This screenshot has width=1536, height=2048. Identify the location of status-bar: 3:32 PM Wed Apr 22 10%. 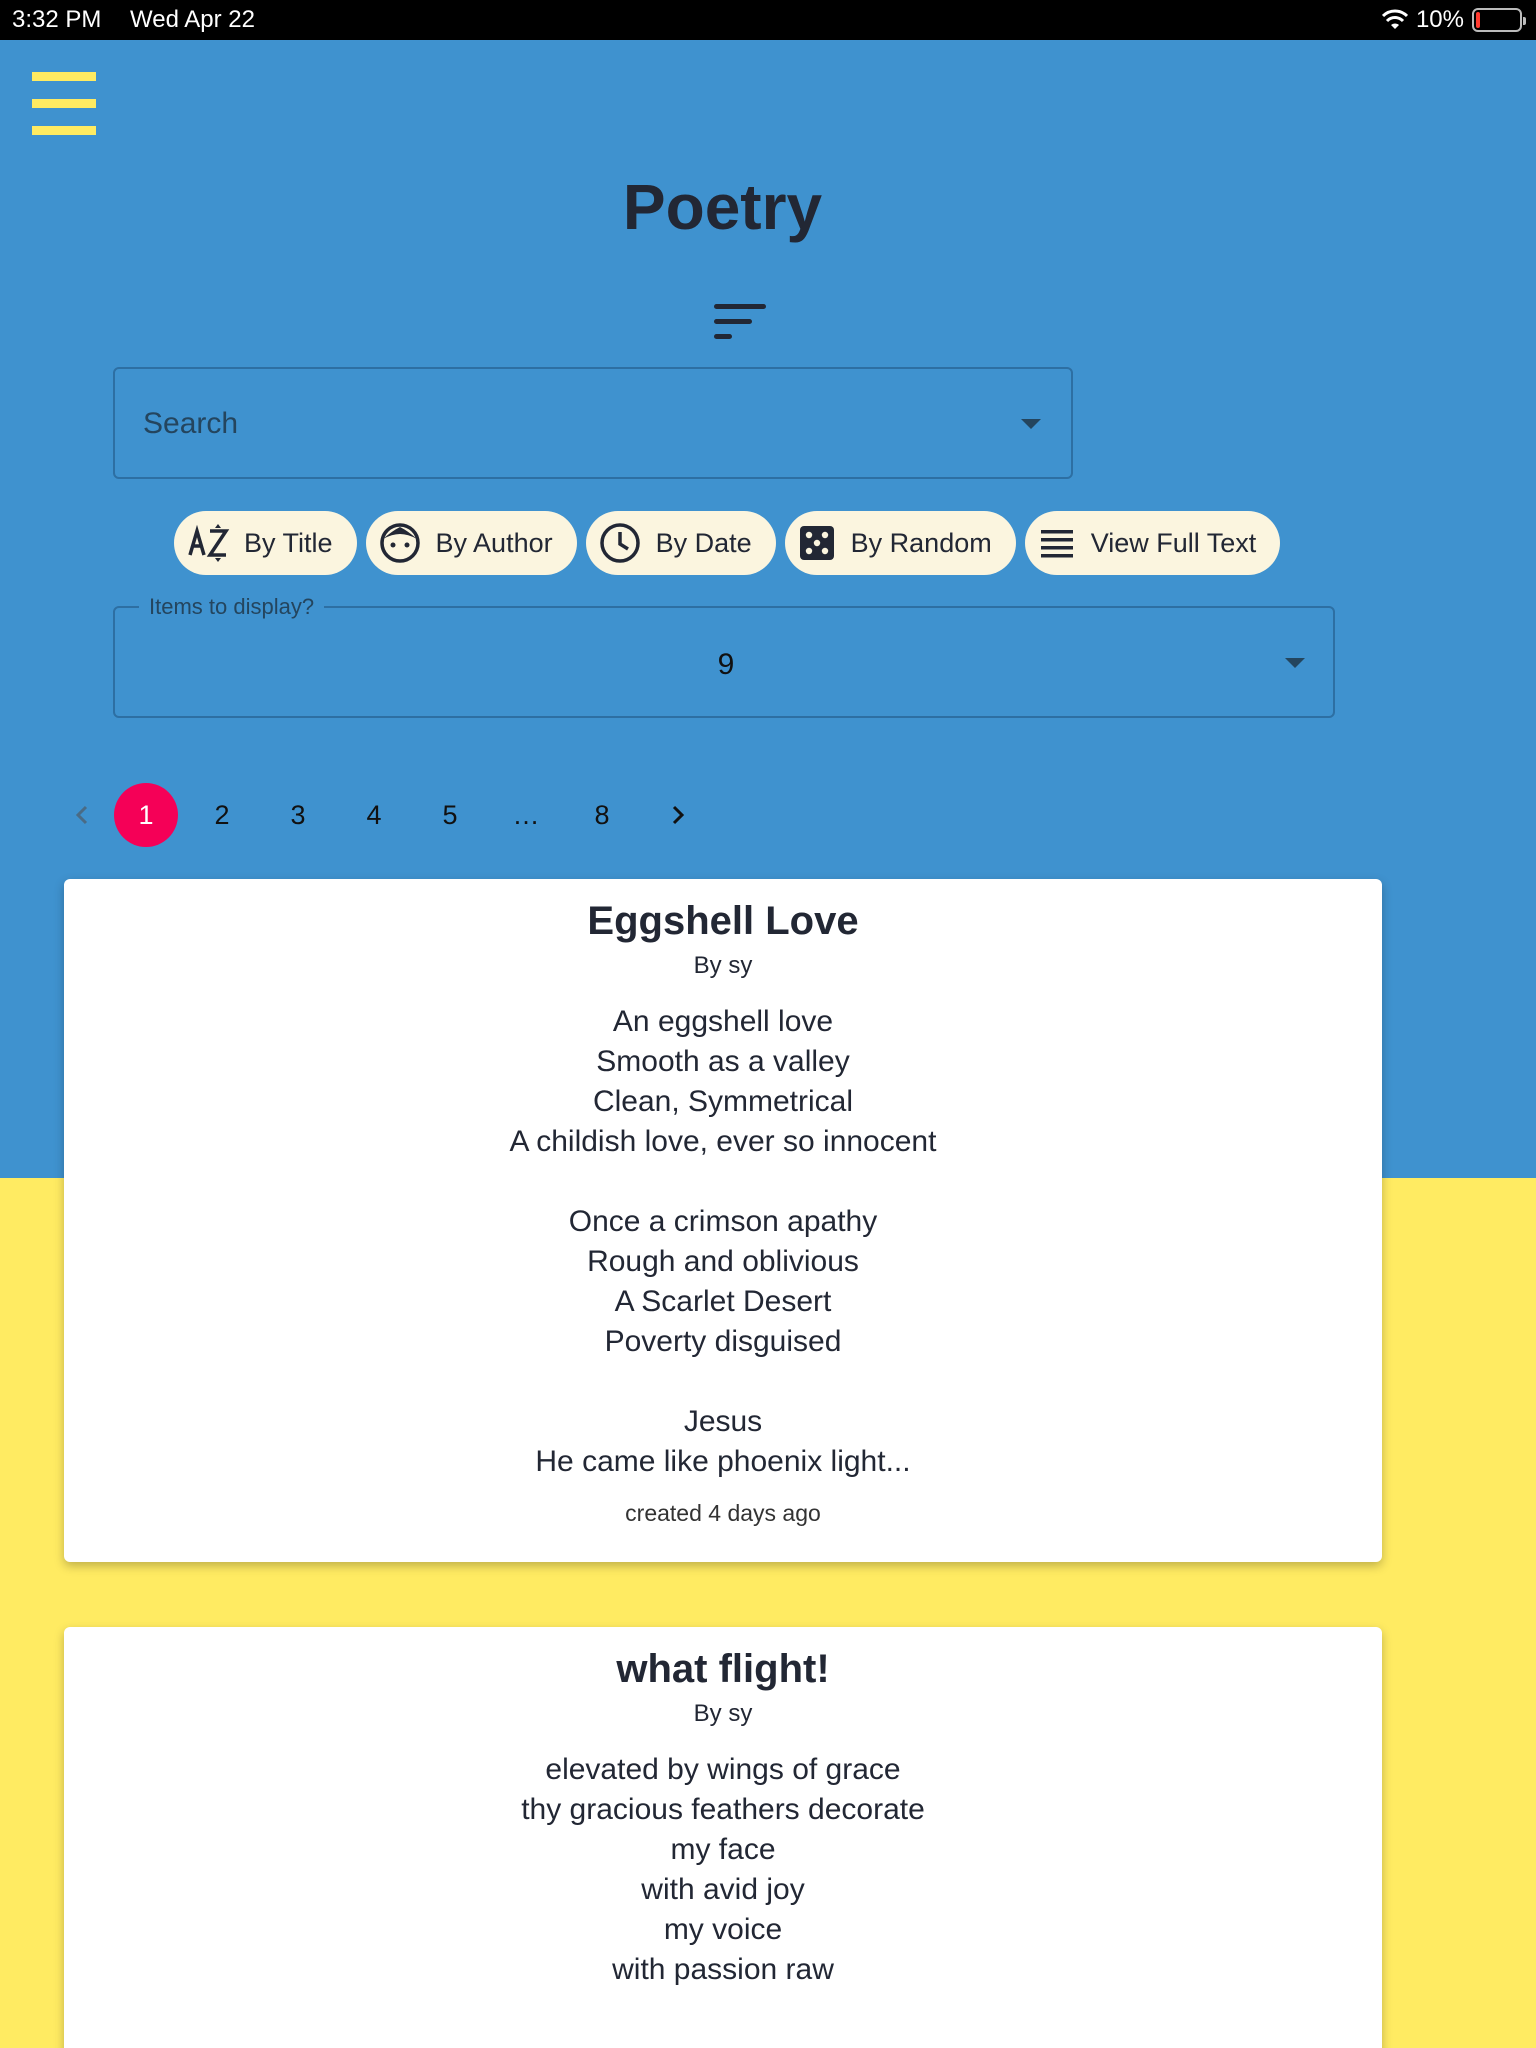
(768, 20).